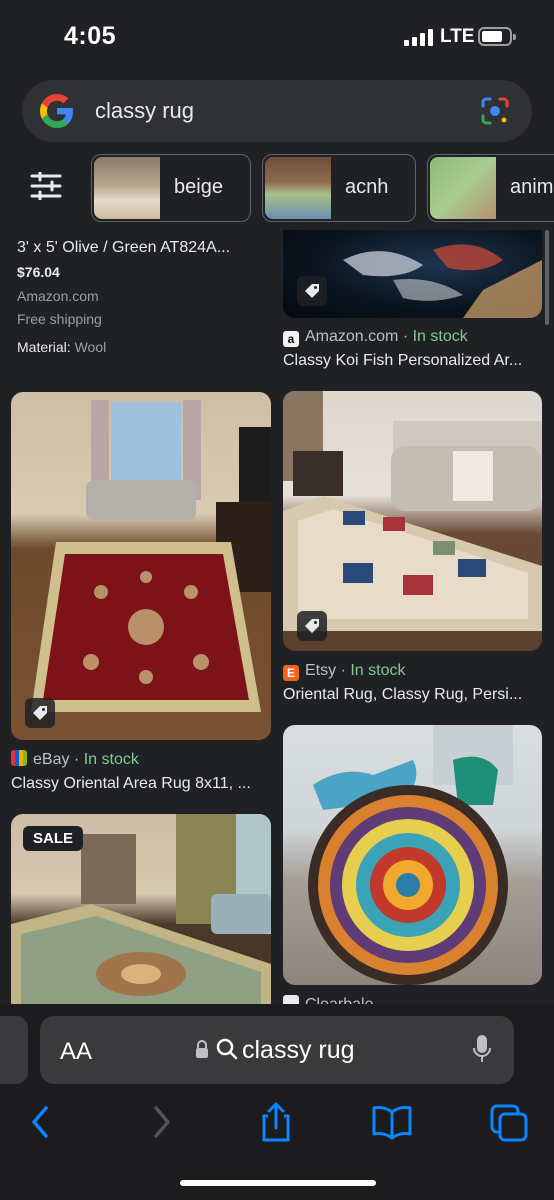  I want to click on scroll-indicator, so click(547, 277).